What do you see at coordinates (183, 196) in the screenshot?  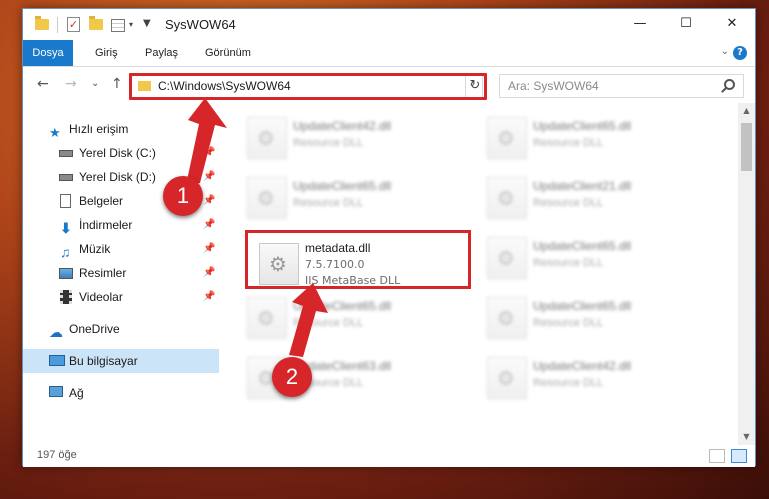 I see `step-1-badge: 1` at bounding box center [183, 196].